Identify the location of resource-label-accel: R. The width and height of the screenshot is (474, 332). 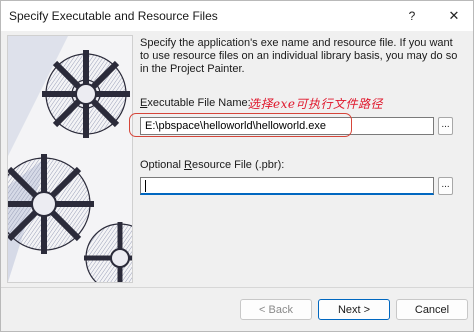
(188, 165).